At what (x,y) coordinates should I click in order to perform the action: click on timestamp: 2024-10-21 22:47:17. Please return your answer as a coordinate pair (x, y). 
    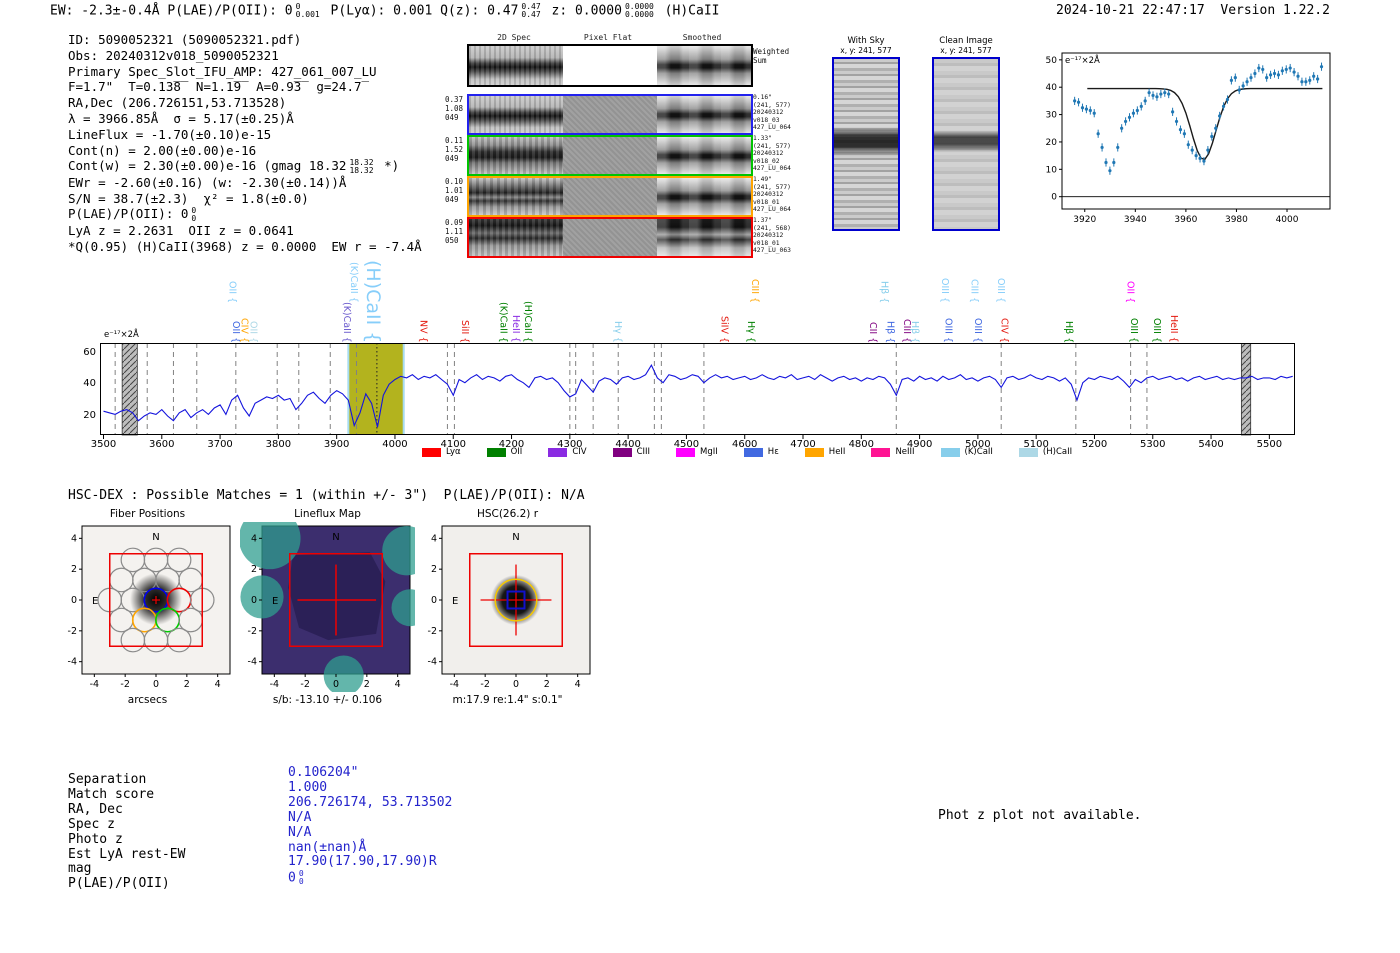
    Looking at the image, I should click on (1130, 10).